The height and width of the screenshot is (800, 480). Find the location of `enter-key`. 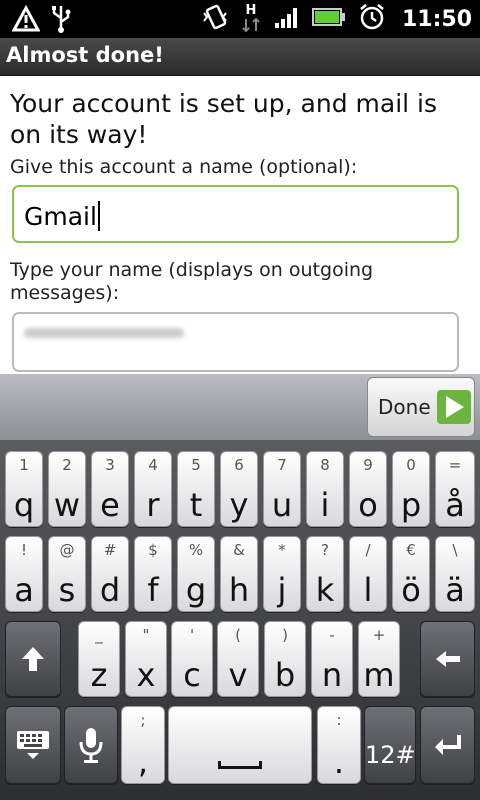

enter-key is located at coordinates (447, 745).